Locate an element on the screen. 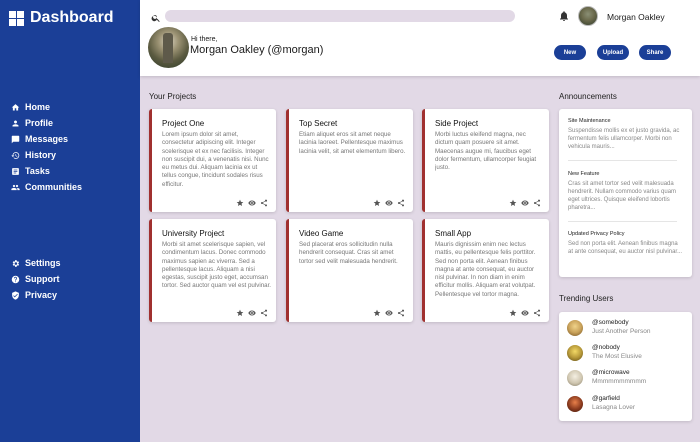  sidebar-item-home: Home is located at coordinates (46, 107).